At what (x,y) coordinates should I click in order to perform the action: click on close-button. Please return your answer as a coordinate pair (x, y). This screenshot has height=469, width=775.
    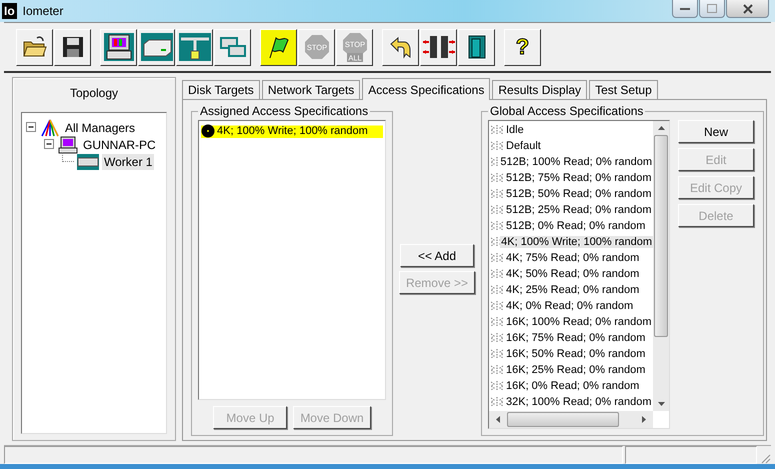
    Looking at the image, I should click on (747, 9).